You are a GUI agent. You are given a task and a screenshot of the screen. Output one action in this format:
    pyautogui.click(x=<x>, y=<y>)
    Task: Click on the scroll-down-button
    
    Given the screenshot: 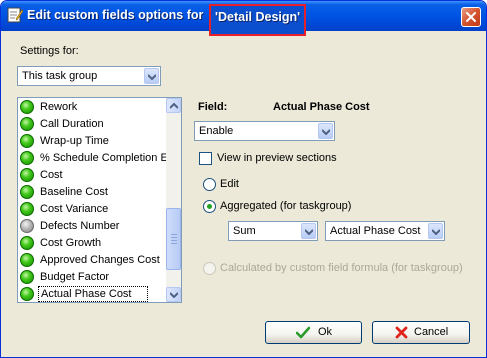 What is the action you would take?
    pyautogui.click(x=173, y=294)
    